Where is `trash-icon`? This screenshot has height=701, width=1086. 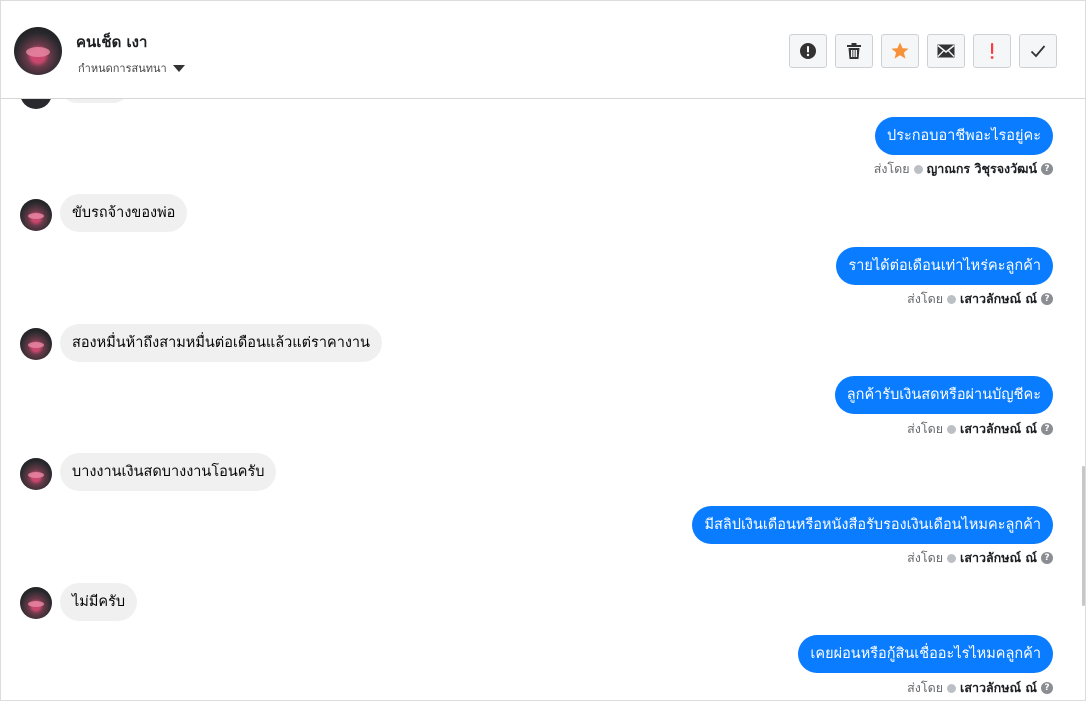 trash-icon is located at coordinates (854, 51).